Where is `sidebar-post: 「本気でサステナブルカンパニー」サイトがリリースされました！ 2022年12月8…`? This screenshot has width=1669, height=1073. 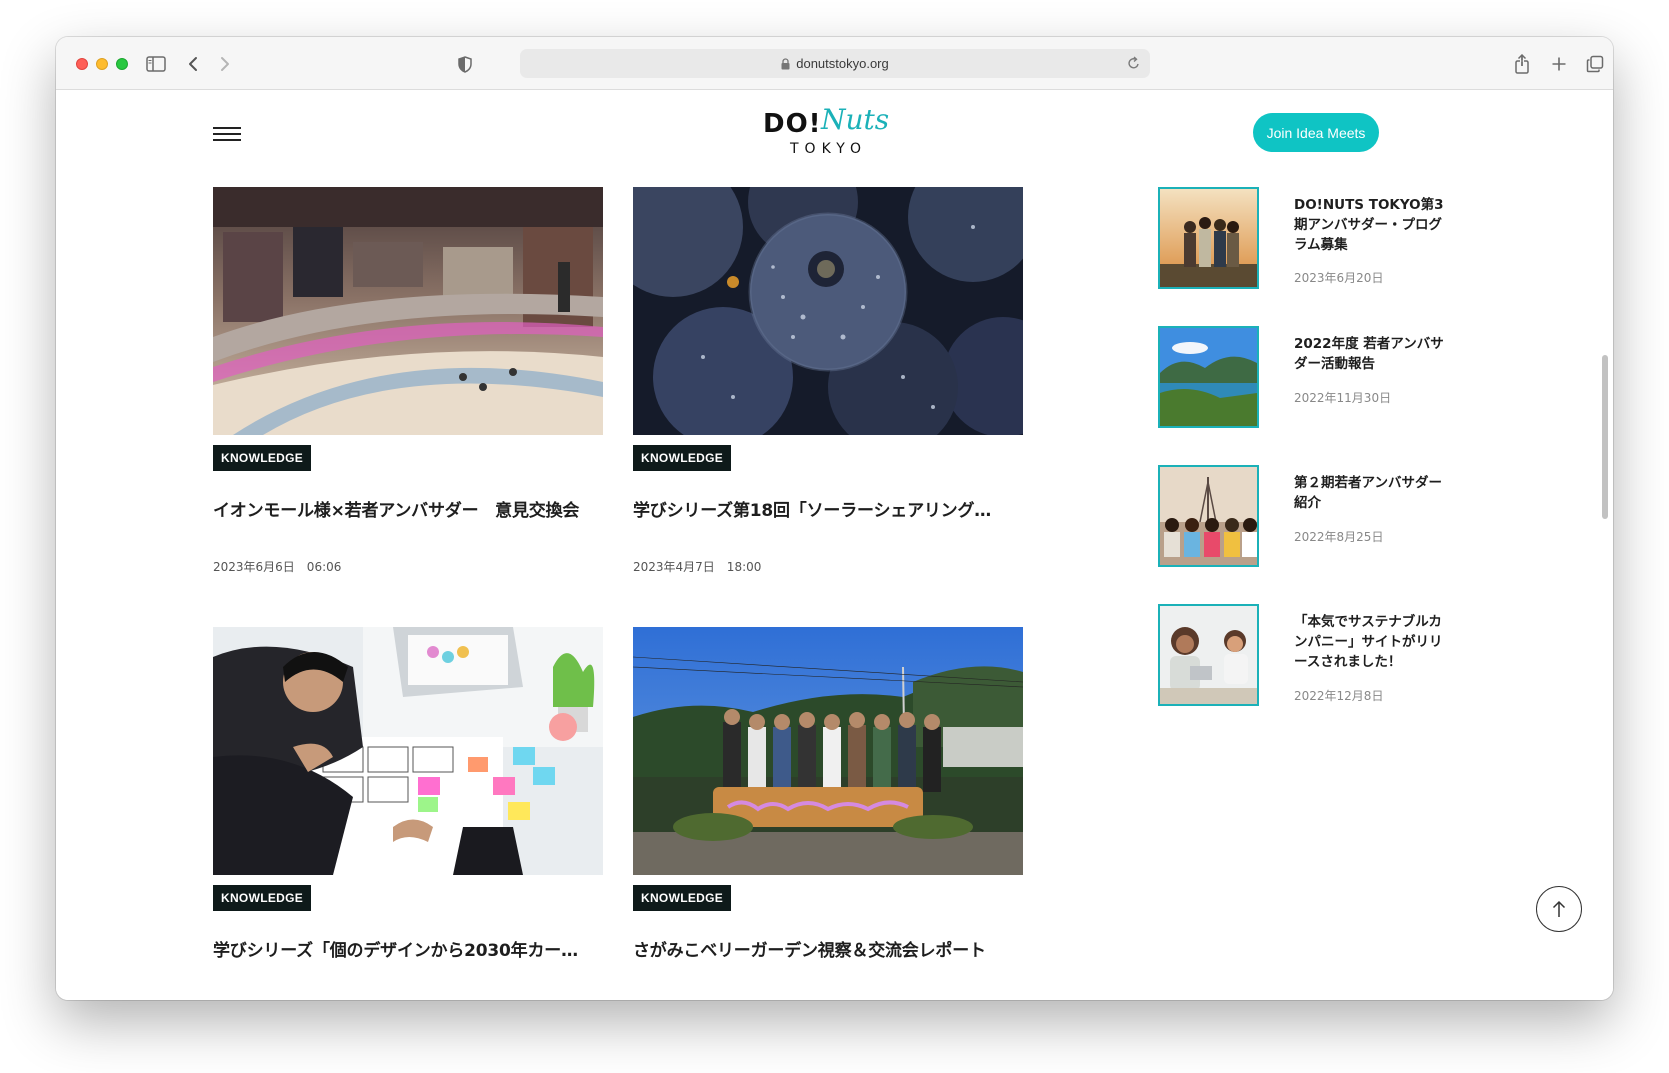 sidebar-post: 「本気でサステナブルカンパニー」サイトがリリースされました！ 2022年12月8… is located at coordinates (1308, 659).